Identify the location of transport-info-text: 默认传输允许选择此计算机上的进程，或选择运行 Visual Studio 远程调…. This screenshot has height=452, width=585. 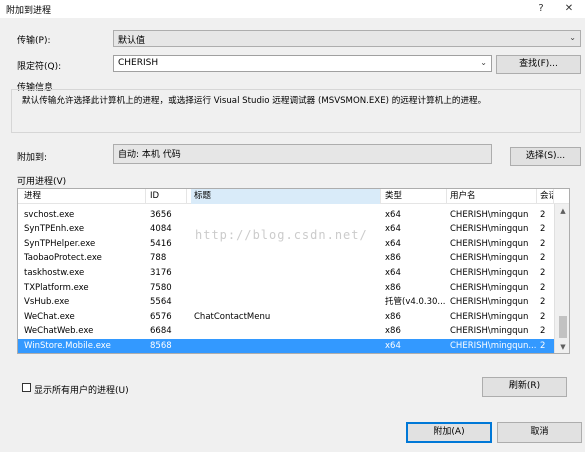
(254, 101).